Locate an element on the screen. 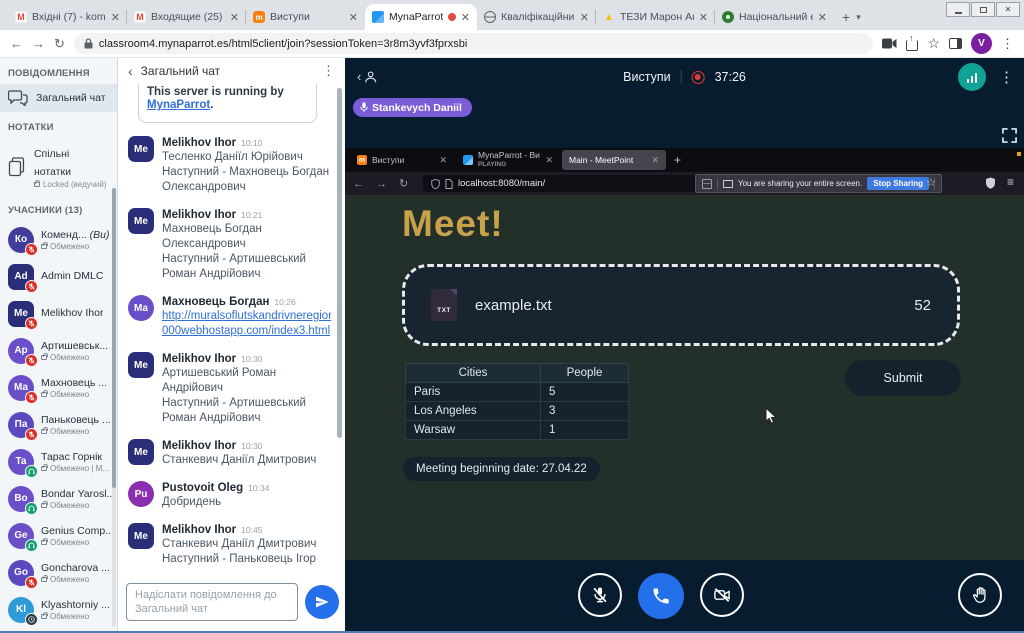  participant-row: Ge Genius Comp... Обмежено is located at coordinates (58, 535).